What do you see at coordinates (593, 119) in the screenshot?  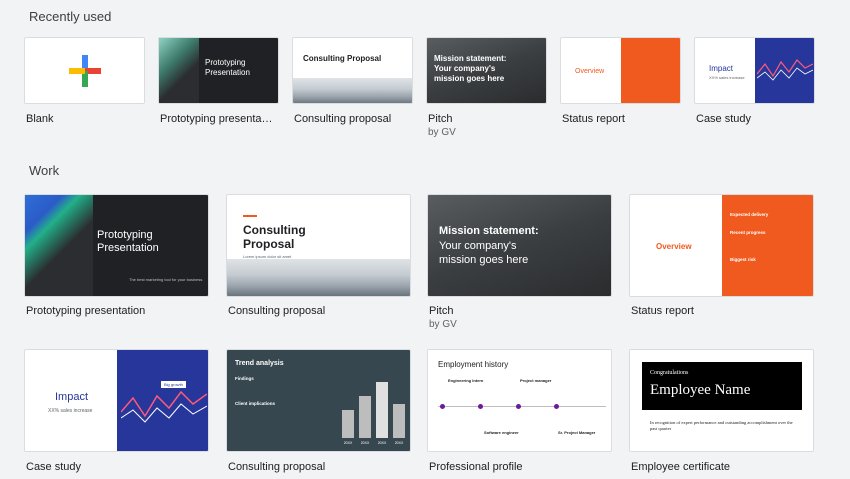 I see `caption-status: Status report` at bounding box center [593, 119].